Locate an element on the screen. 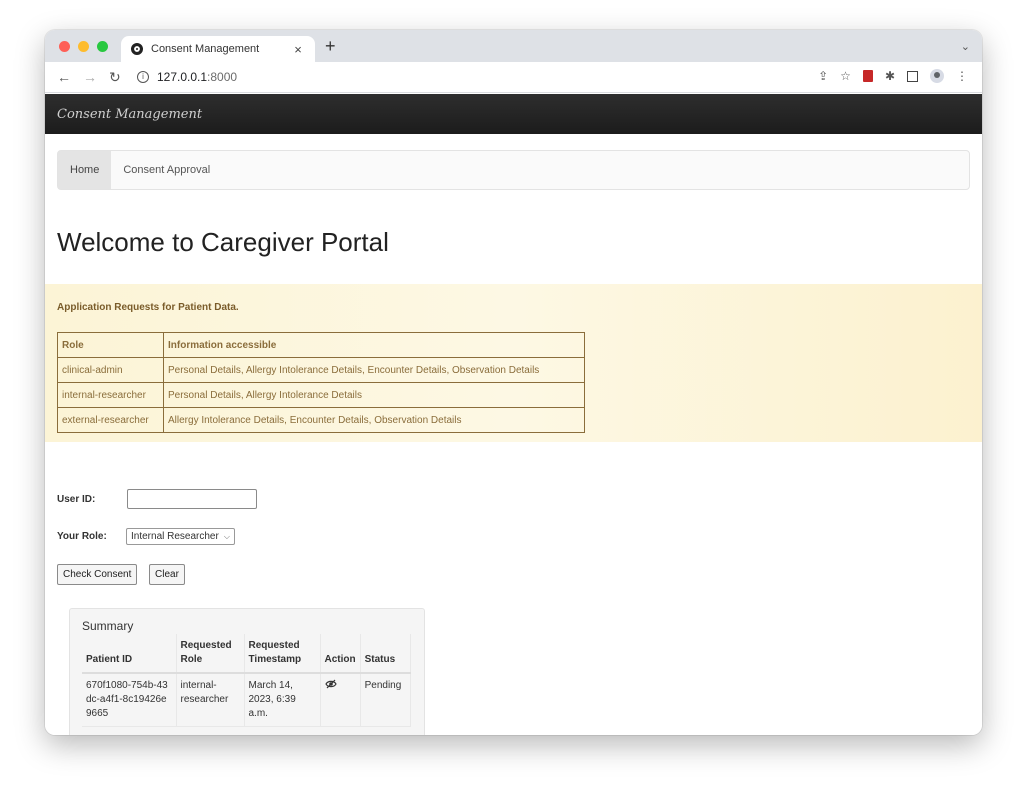 The width and height of the screenshot is (1024, 793). maximize-window-button is located at coordinates (102, 46).